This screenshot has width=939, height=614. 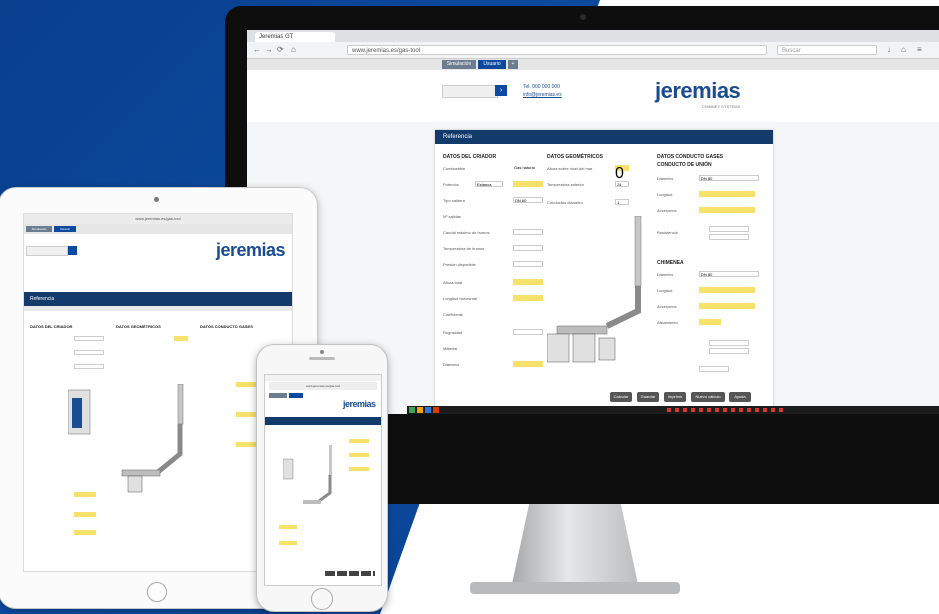 What do you see at coordinates (138, 326) in the screenshot?
I see `col2-title: DATOS GEOMÉTRICOS` at bounding box center [138, 326].